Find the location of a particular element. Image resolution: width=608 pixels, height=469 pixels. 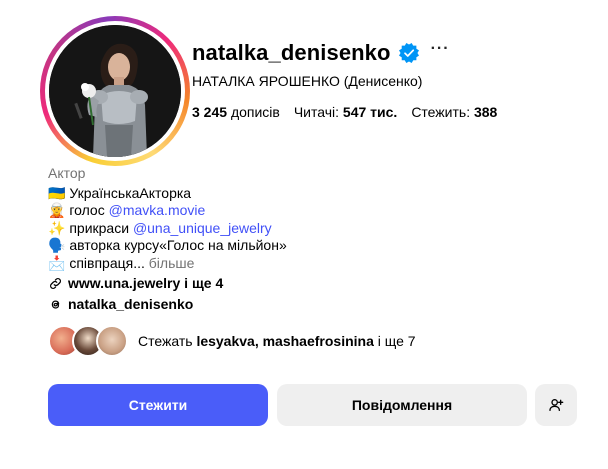

follower-avatar is located at coordinates (112, 341).